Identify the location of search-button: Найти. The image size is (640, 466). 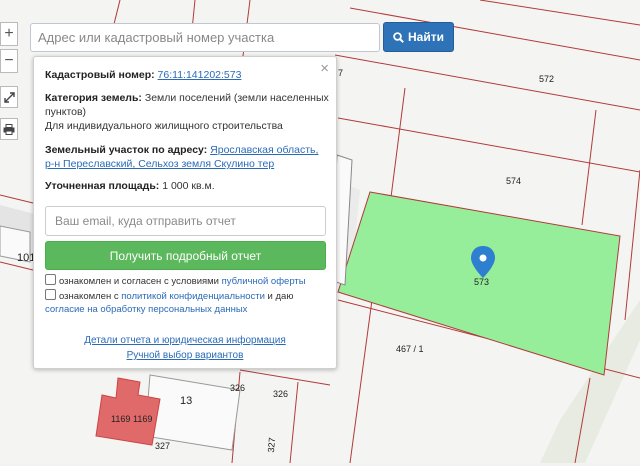
(418, 37).